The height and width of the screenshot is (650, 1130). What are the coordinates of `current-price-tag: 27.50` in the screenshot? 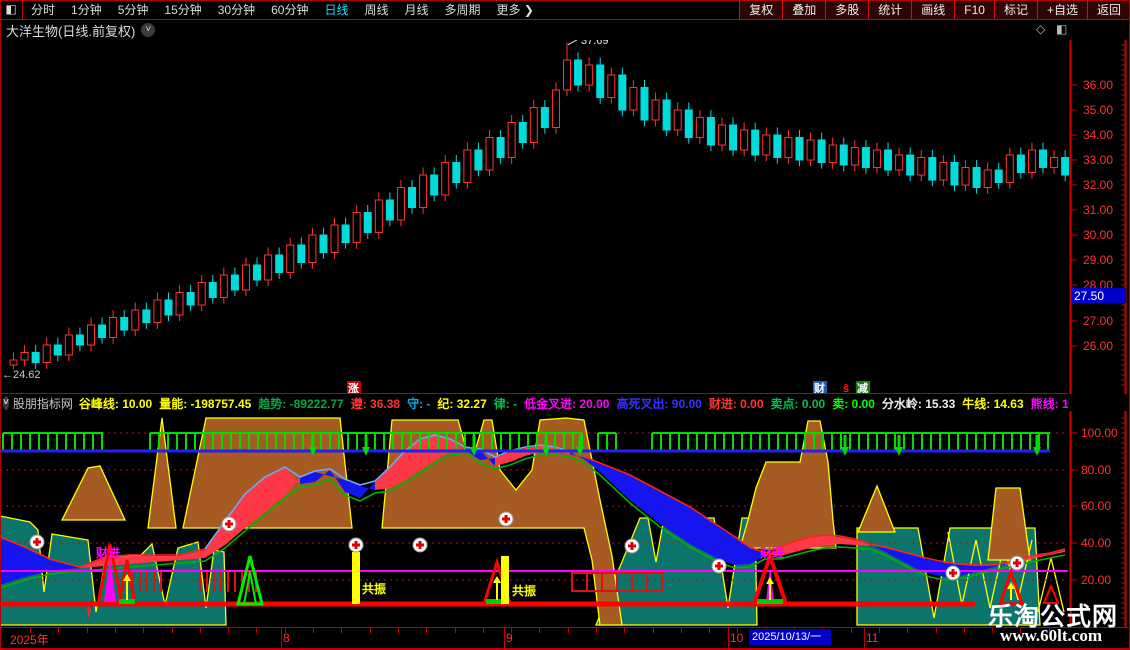 It's located at (1098, 295).